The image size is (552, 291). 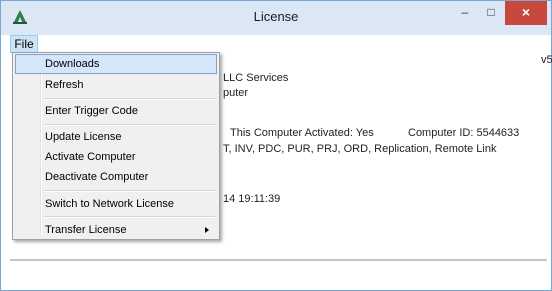 What do you see at coordinates (276, 18) in the screenshot?
I see `title-bar: License – □ ×` at bounding box center [276, 18].